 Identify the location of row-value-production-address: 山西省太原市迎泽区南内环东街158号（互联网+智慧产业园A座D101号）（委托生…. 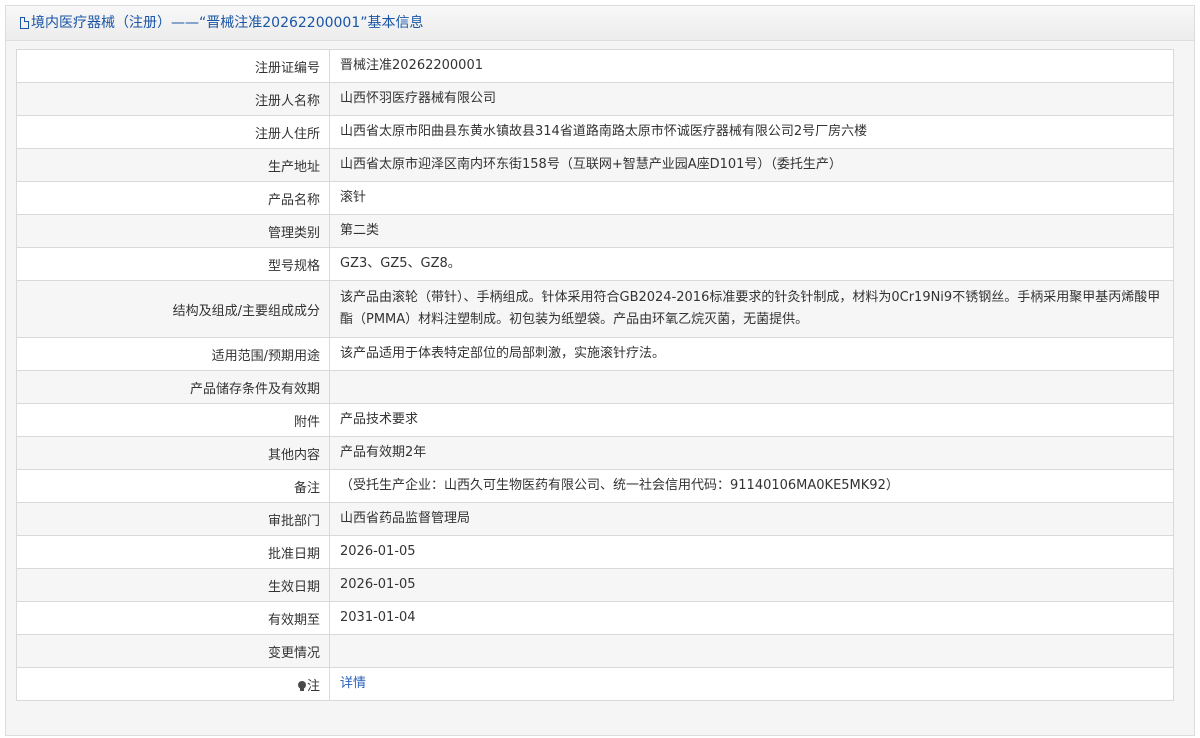
(751, 165).